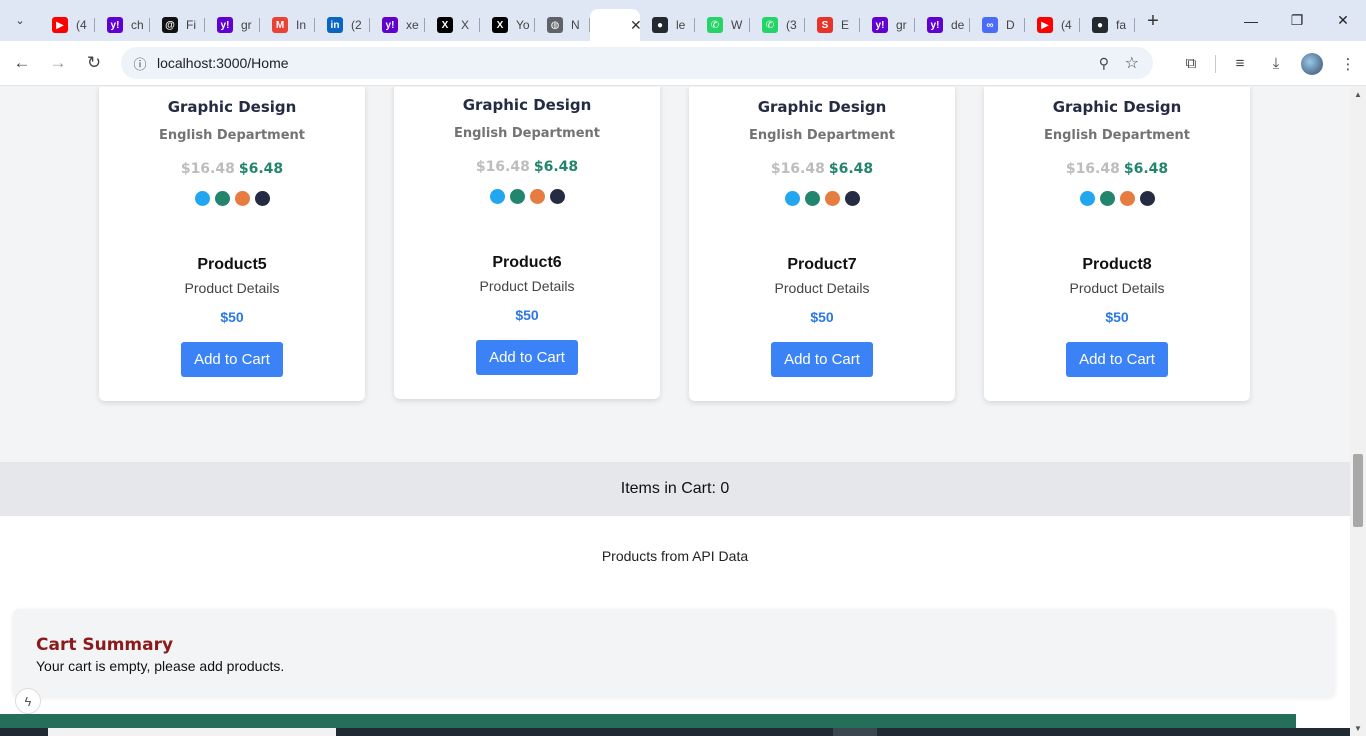 This screenshot has height=736, width=1366. I want to click on toolbar-actions: ⧉ ≡ ⤓ ⋮, so click(1269, 63).